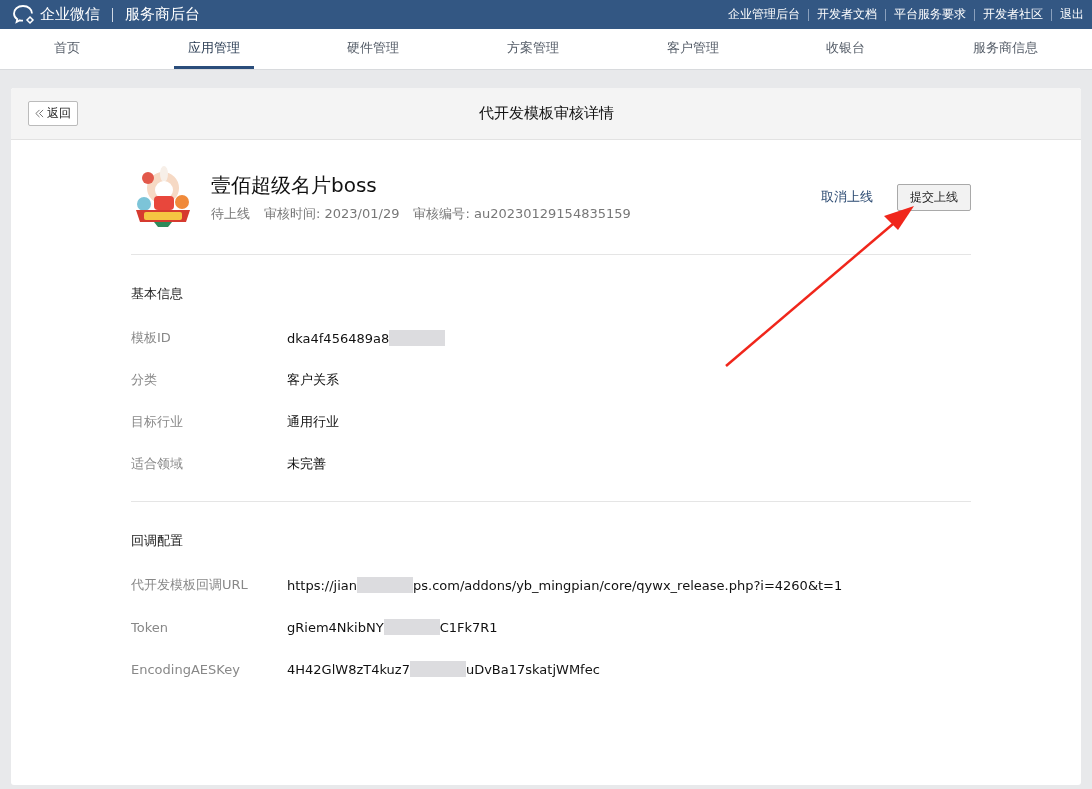  Describe the element at coordinates (1013, 14) in the screenshot. I see `top-link: 开发者社区` at that location.